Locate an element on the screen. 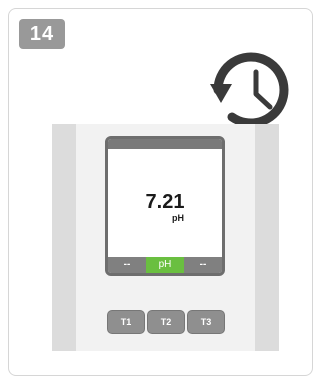 This screenshot has height=385, width=322. device-left-rail is located at coordinates (64, 237).